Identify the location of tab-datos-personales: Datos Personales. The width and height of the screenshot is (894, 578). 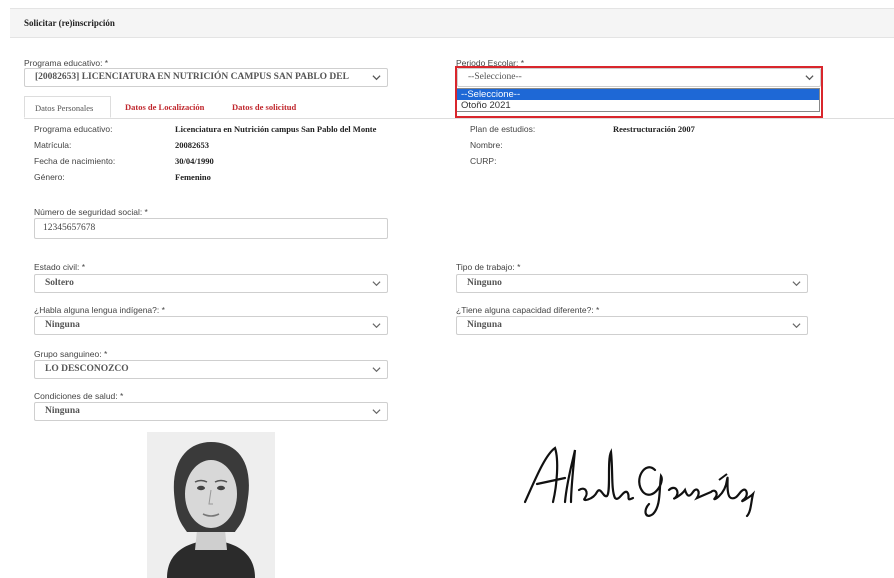
(67, 107).